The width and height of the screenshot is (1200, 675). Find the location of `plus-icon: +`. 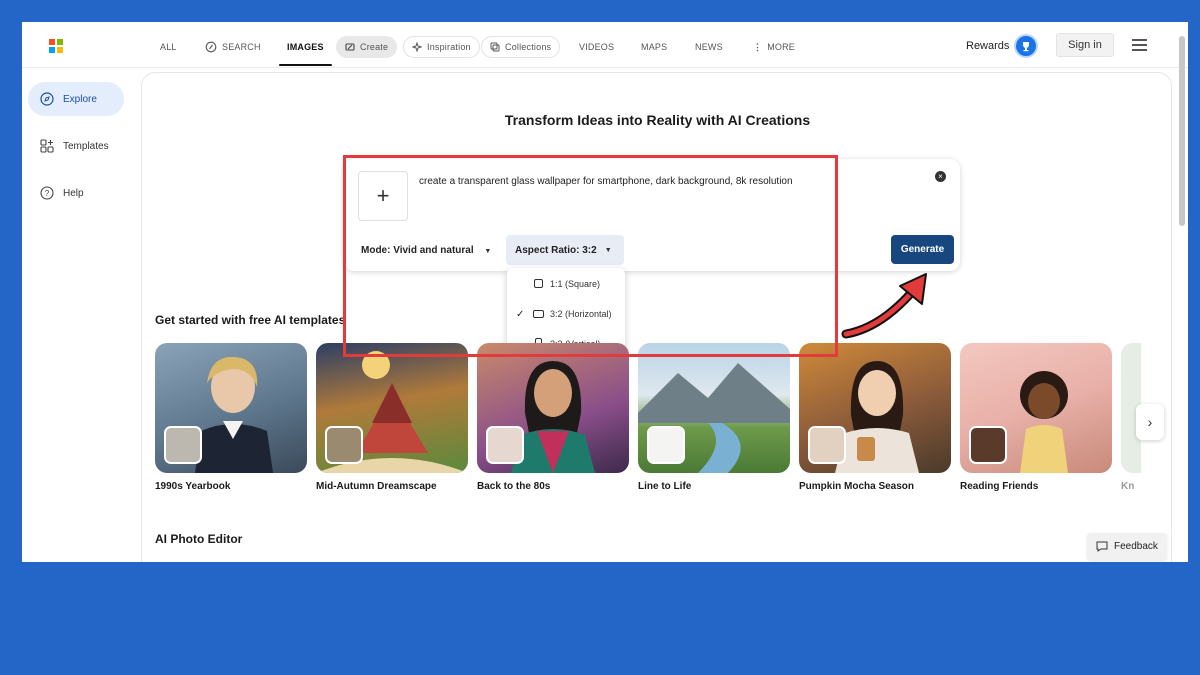

plus-icon: + is located at coordinates (383, 195).